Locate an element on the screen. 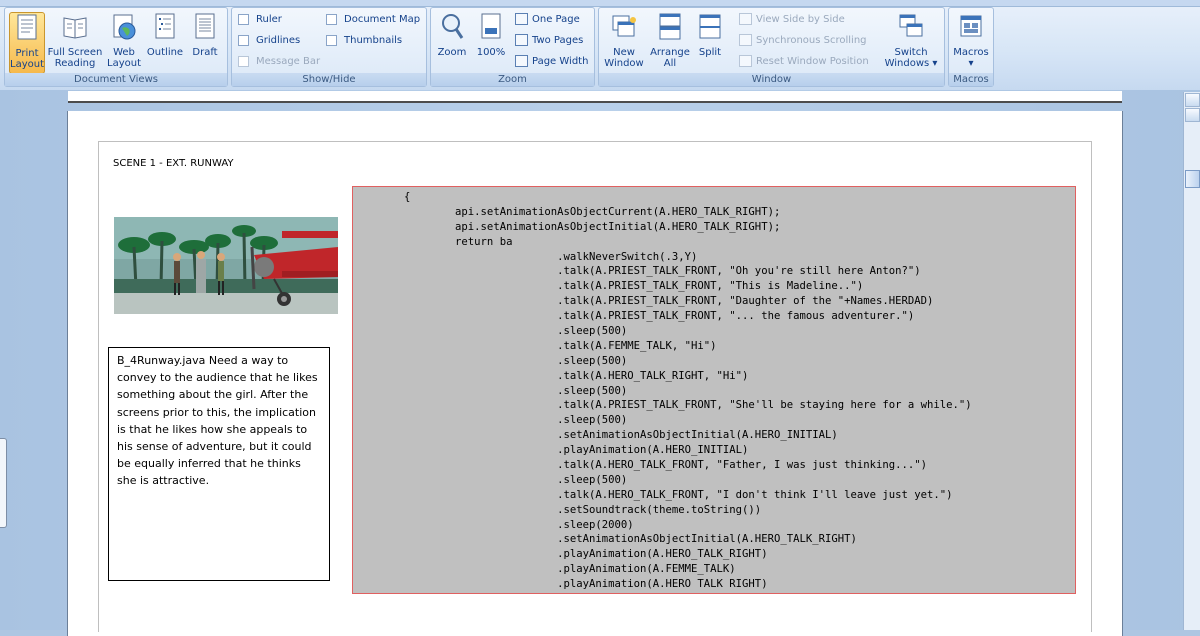 This screenshot has height=636, width=1200. page-width-button: Page Width is located at coordinates (551, 61).